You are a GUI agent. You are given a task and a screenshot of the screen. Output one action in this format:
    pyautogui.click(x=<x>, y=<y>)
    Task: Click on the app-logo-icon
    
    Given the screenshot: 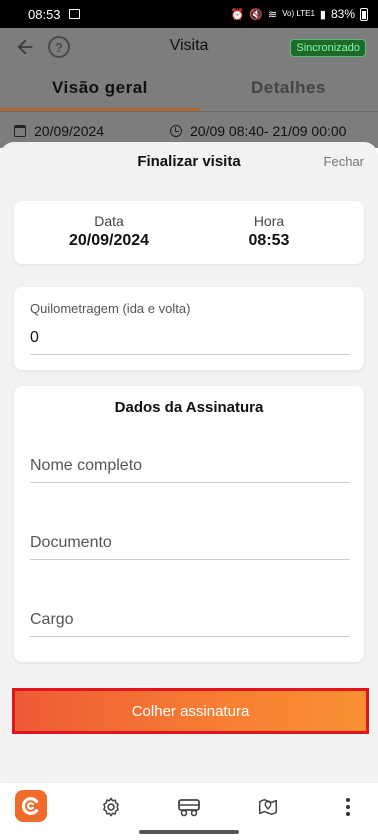 What is the action you would take?
    pyautogui.click(x=31, y=806)
    